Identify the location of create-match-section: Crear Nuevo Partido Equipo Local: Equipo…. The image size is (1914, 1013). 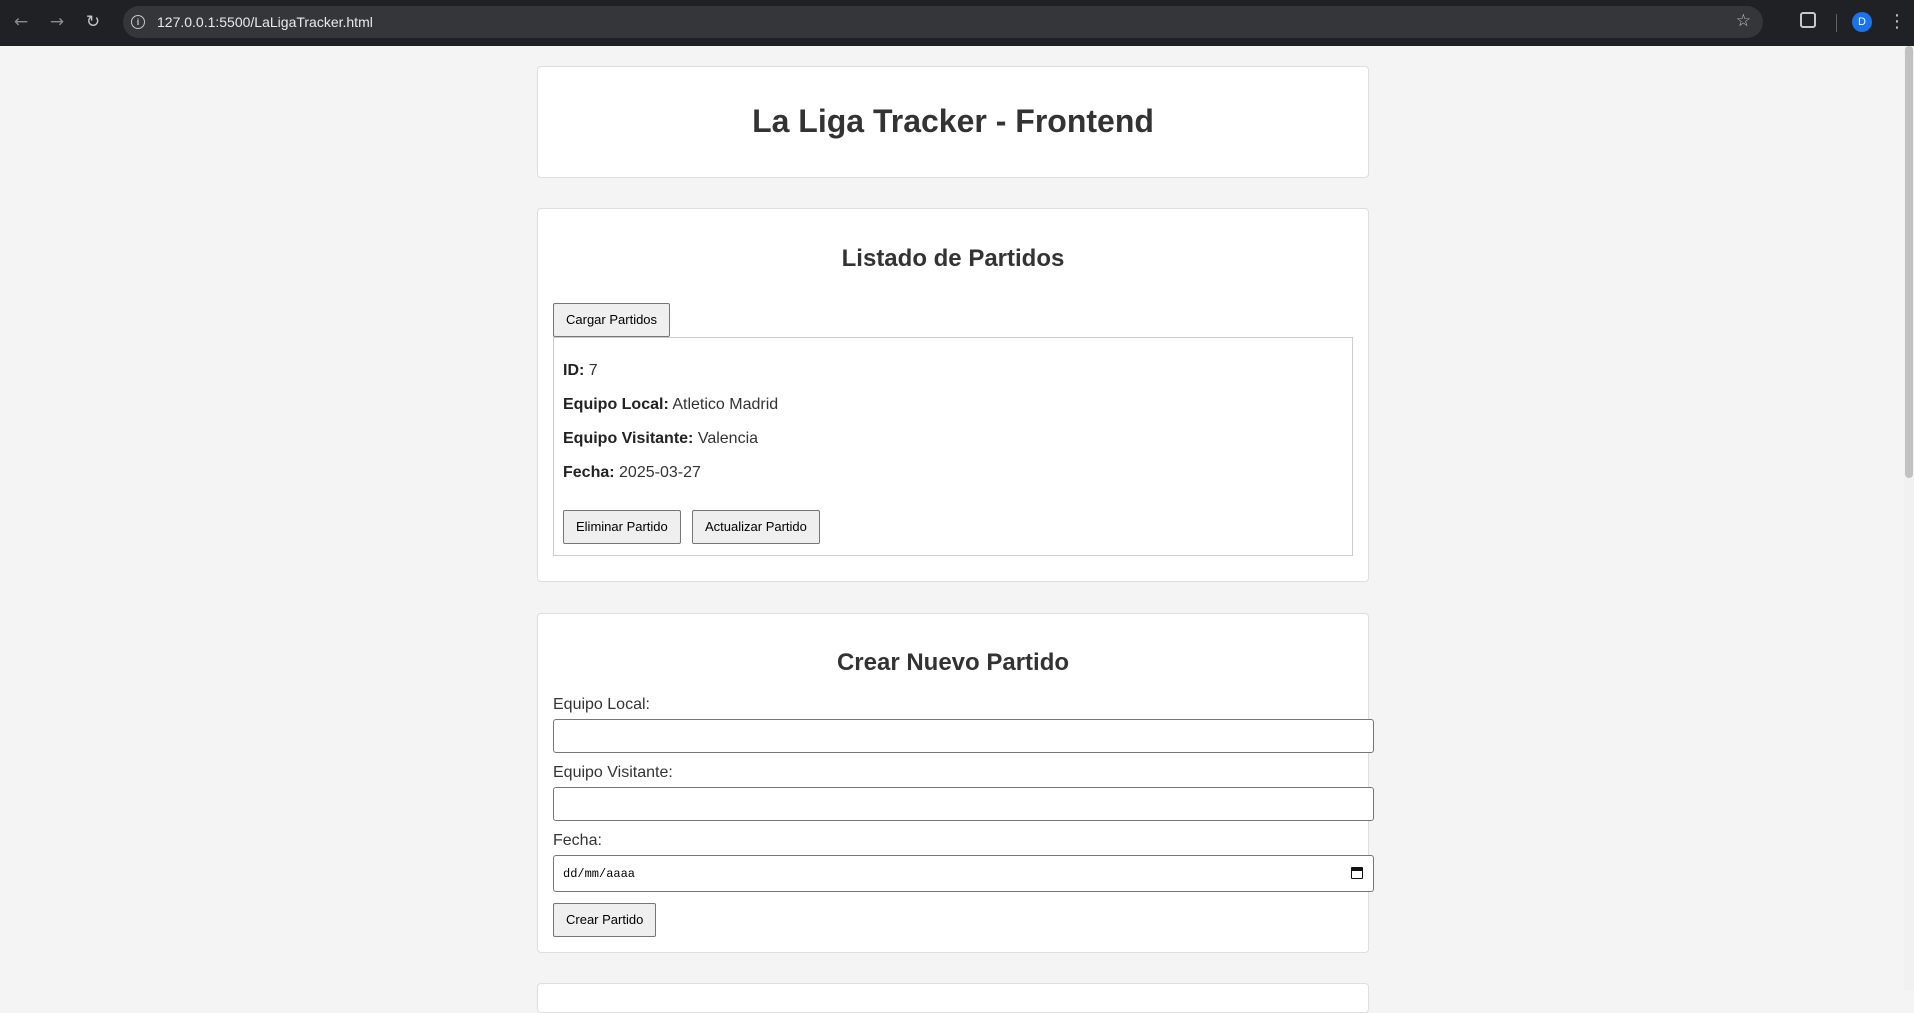
(955, 783).